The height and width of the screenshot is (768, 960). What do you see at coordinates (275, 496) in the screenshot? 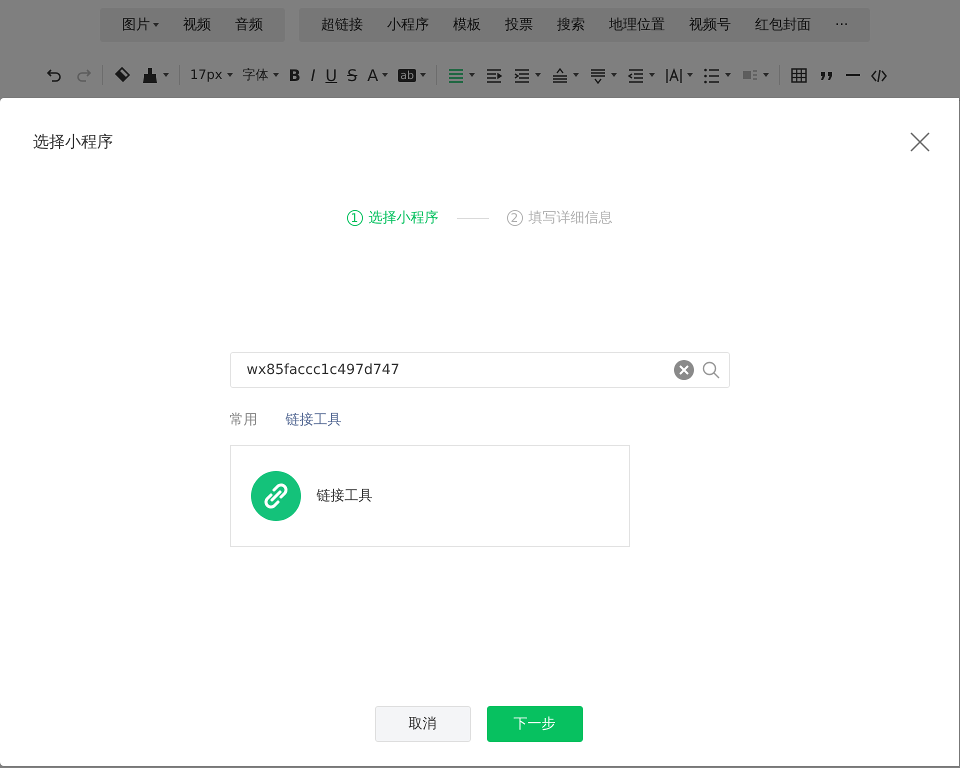
I see `chain-link-icon` at bounding box center [275, 496].